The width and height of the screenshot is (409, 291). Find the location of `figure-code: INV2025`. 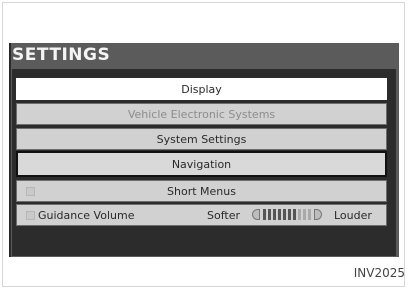

figure-code: INV2025 is located at coordinates (379, 273).